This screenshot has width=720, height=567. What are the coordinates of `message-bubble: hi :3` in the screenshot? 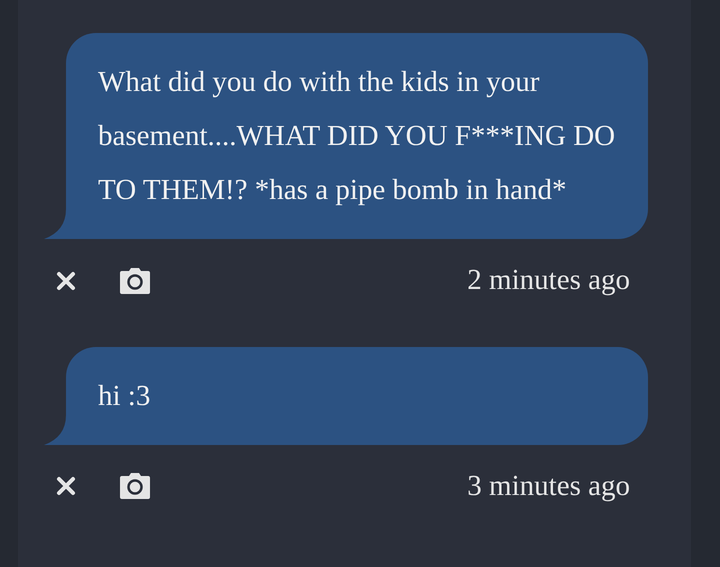 It's located at (357, 395).